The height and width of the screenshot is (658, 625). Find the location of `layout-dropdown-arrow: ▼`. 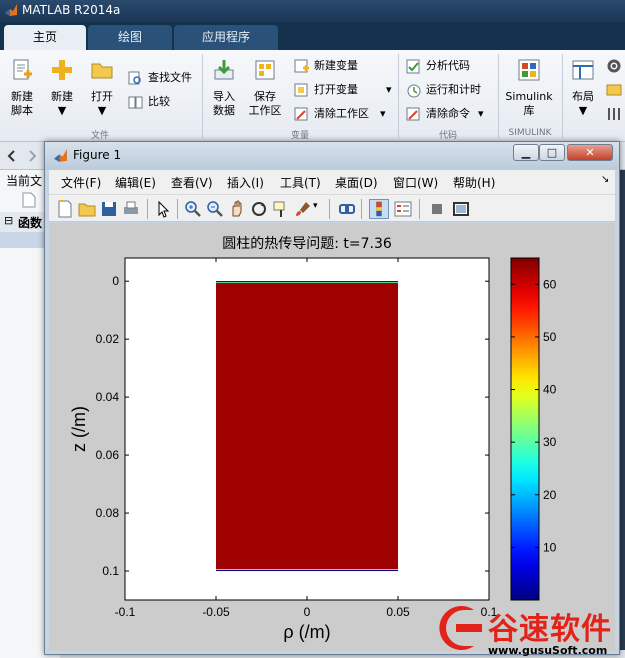

layout-dropdown-arrow: ▼ is located at coordinates (583, 110).